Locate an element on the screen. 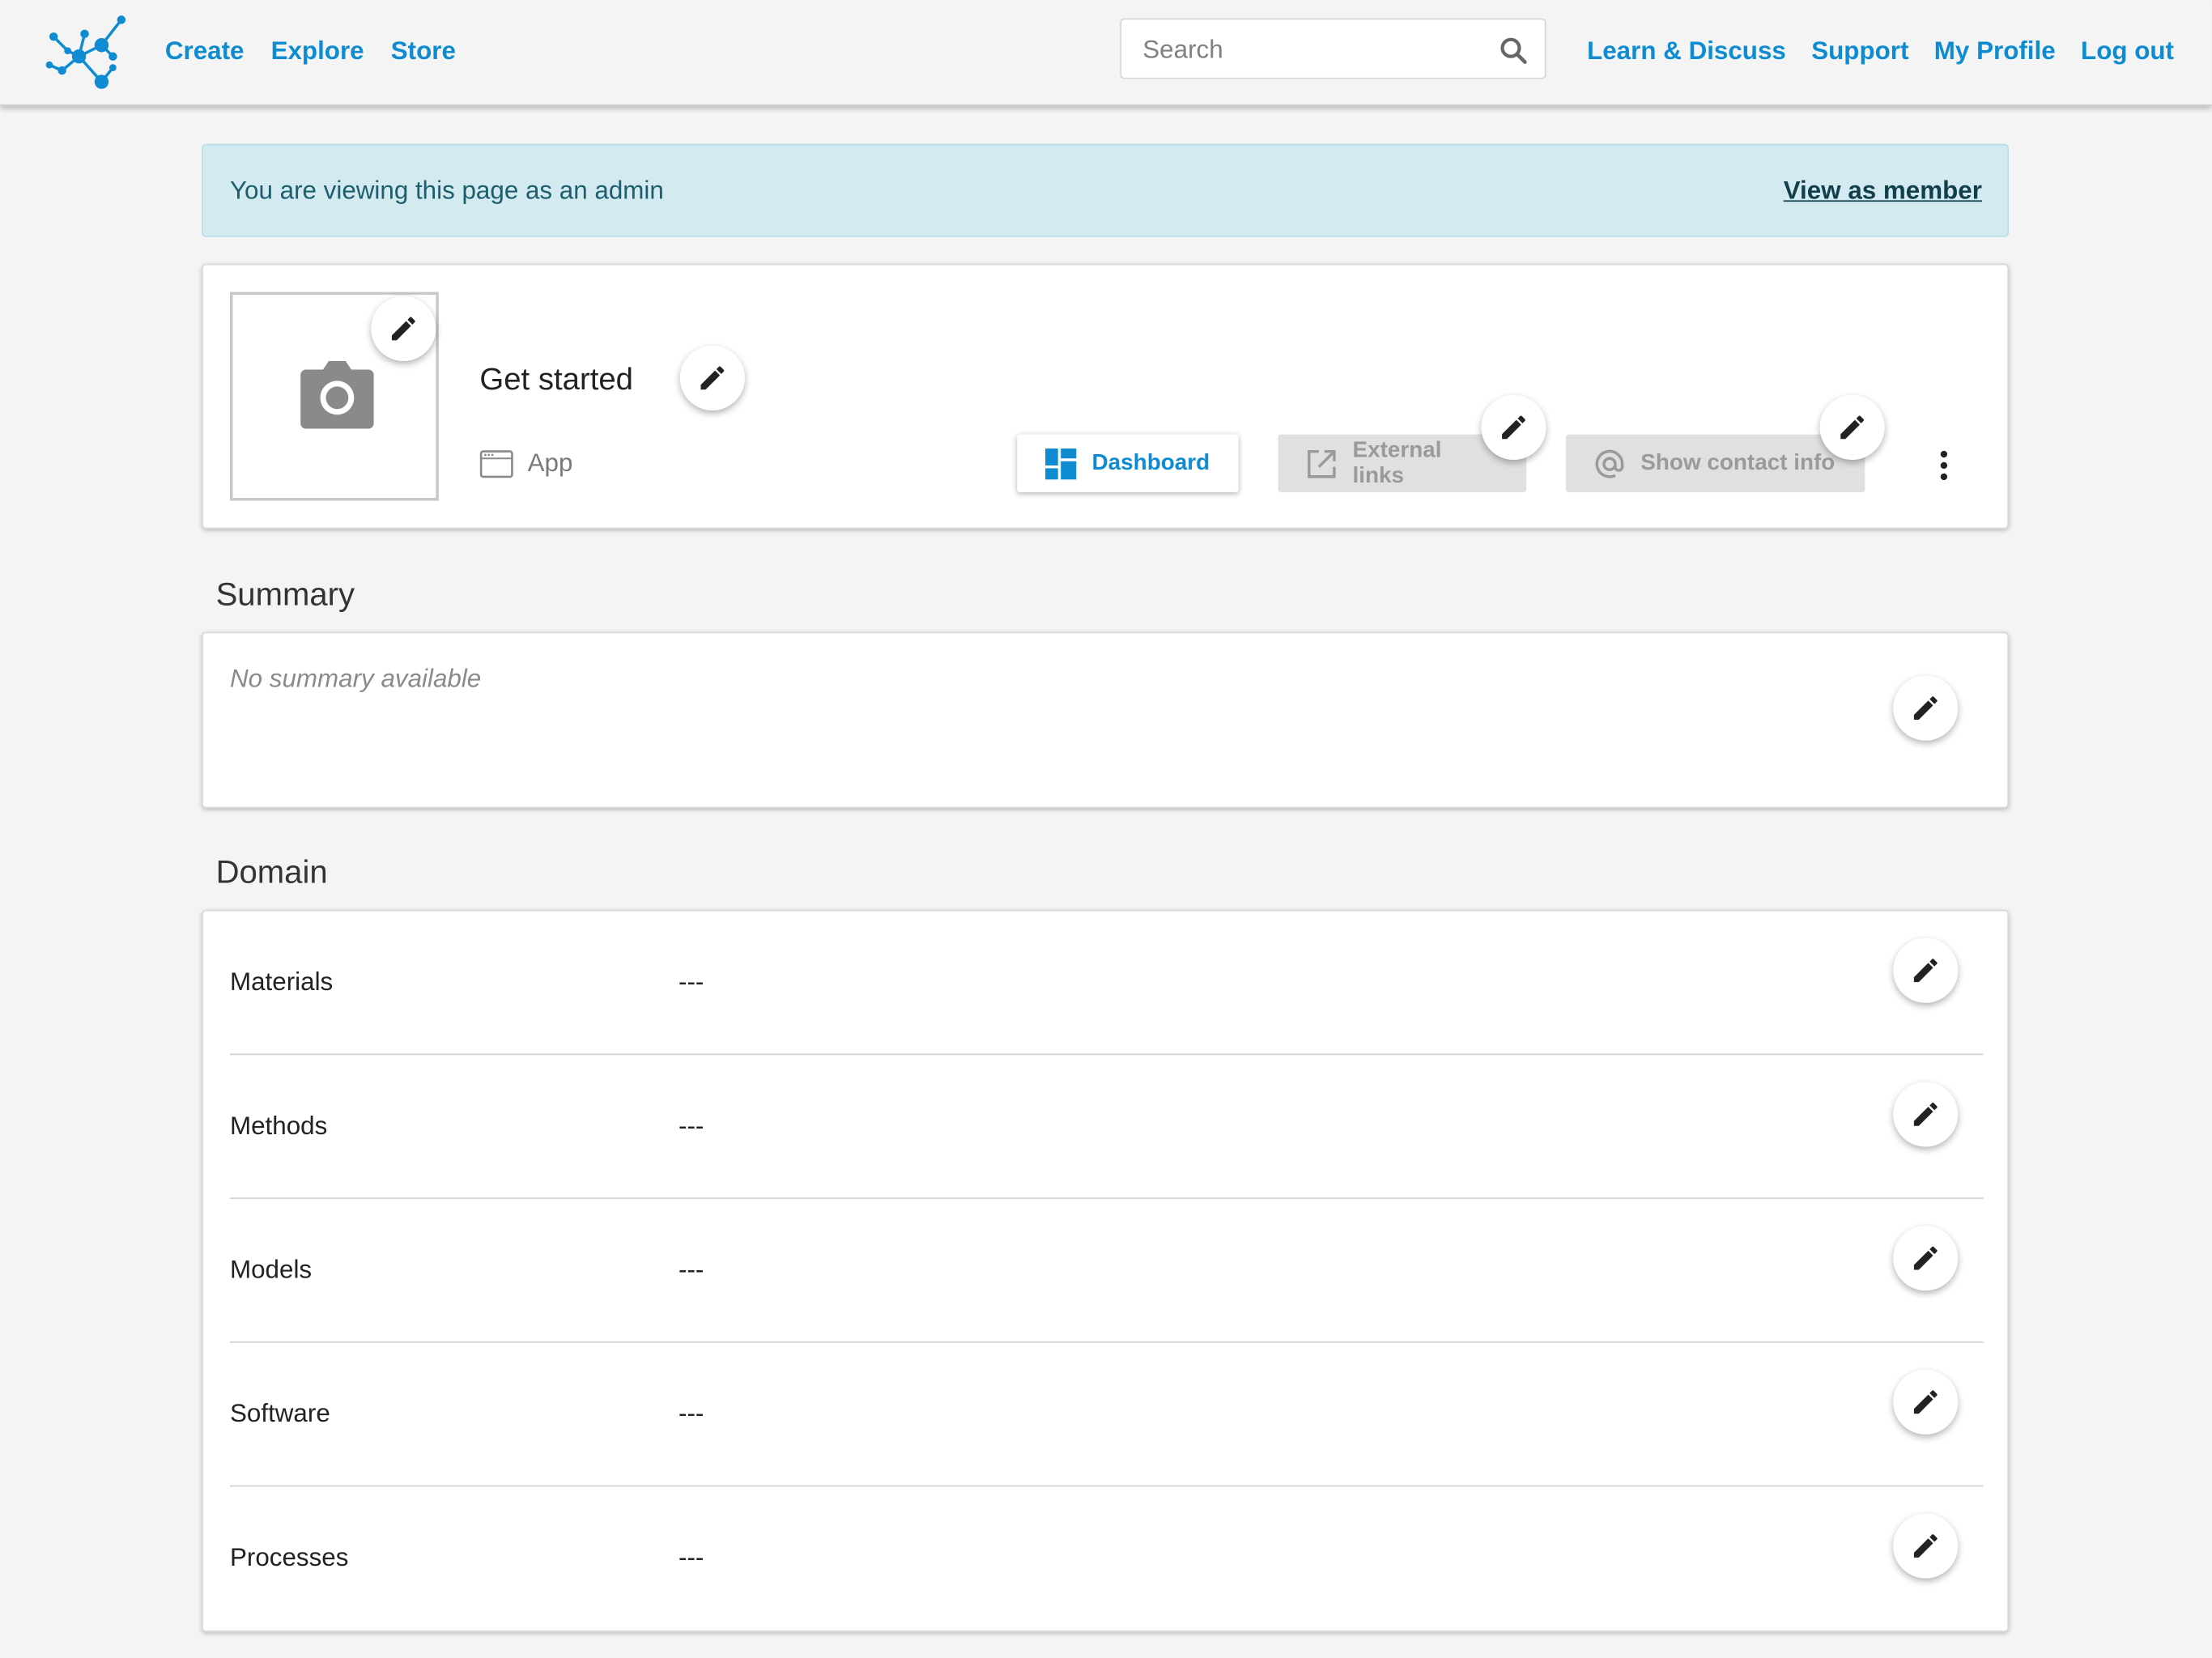 The height and width of the screenshot is (1658, 2212). dashboard-button: Dashboard is located at coordinates (1128, 463).